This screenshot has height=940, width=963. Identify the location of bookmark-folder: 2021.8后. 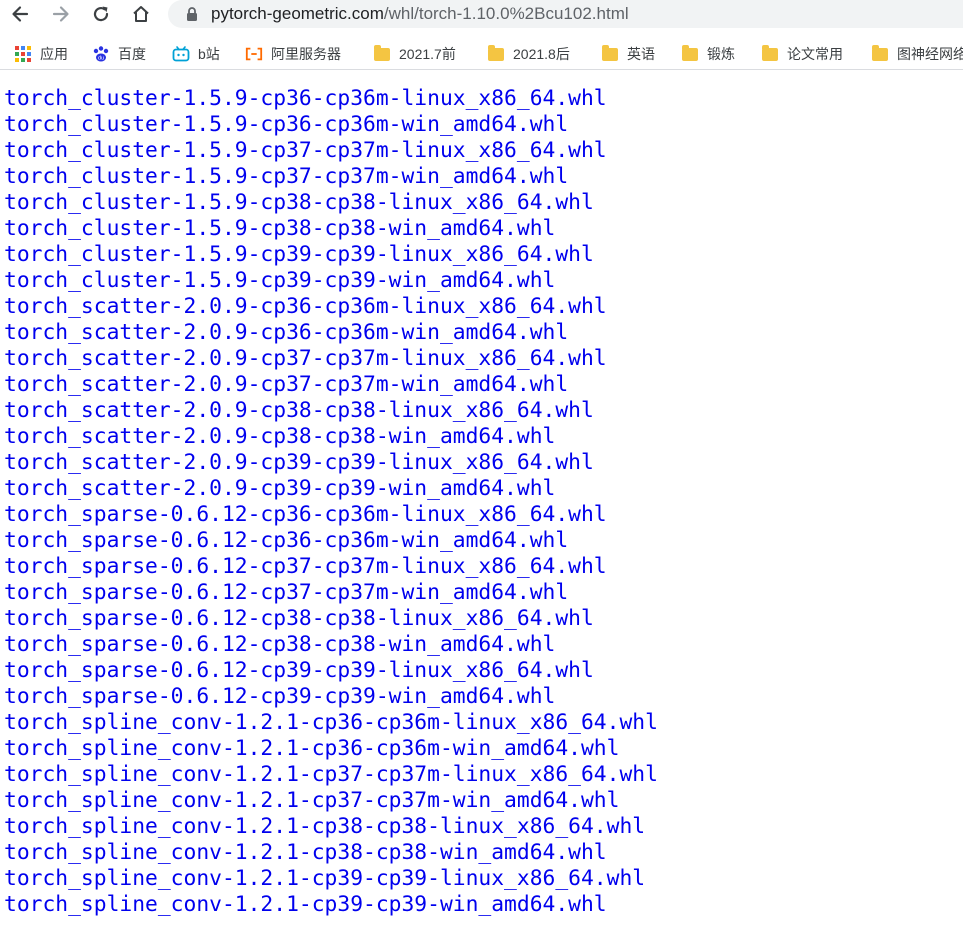
(528, 54).